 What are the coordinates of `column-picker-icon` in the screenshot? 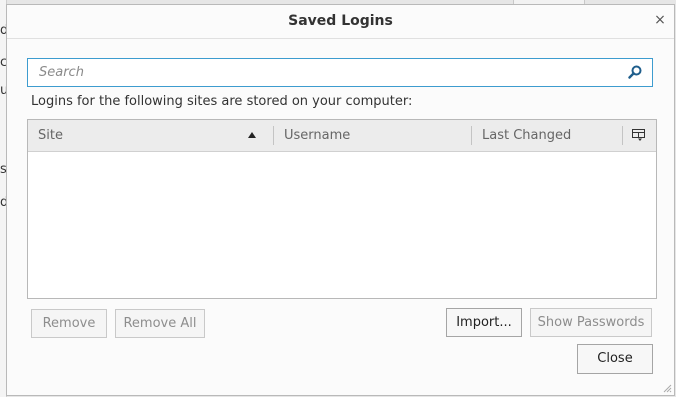 It's located at (638, 135).